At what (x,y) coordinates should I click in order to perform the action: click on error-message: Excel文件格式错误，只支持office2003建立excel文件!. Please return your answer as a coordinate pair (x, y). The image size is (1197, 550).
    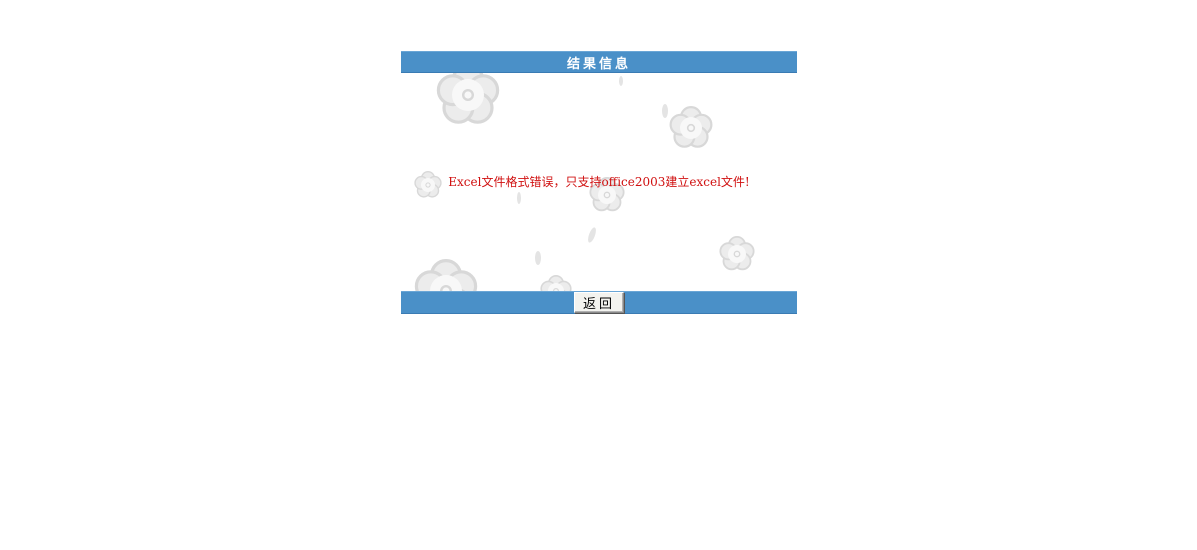
    Looking at the image, I should click on (599, 182).